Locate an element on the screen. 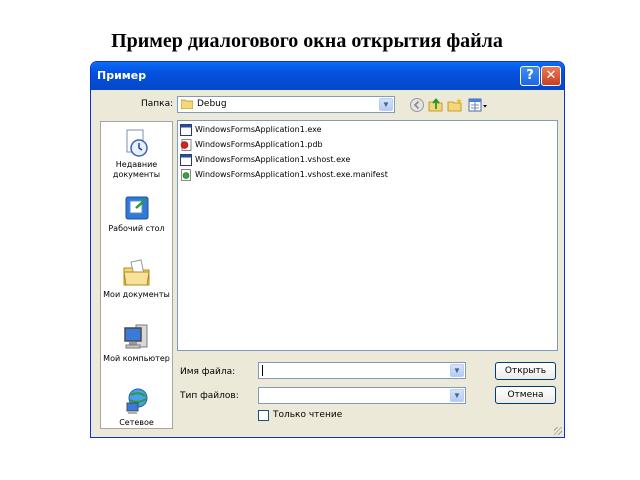 The image size is (640, 480). place-network: Сетевое is located at coordinates (136, 407).